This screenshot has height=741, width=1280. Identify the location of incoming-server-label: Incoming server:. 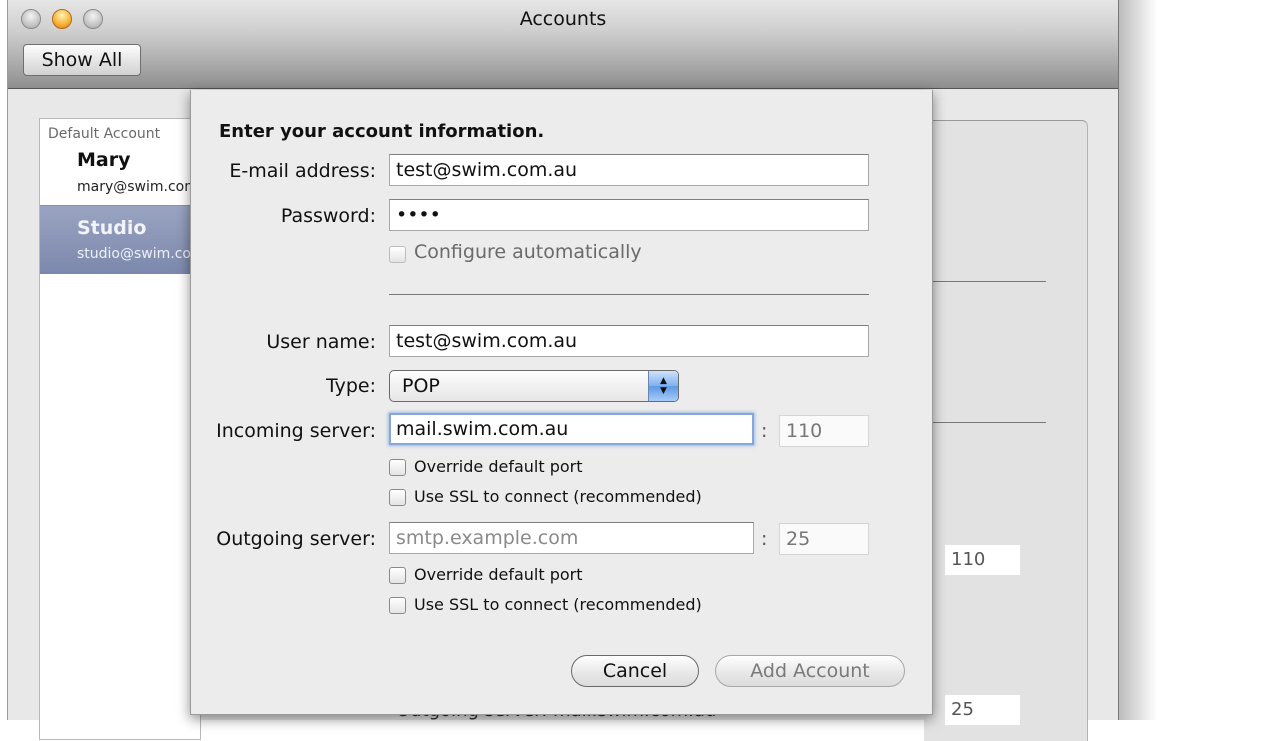
(296, 431).